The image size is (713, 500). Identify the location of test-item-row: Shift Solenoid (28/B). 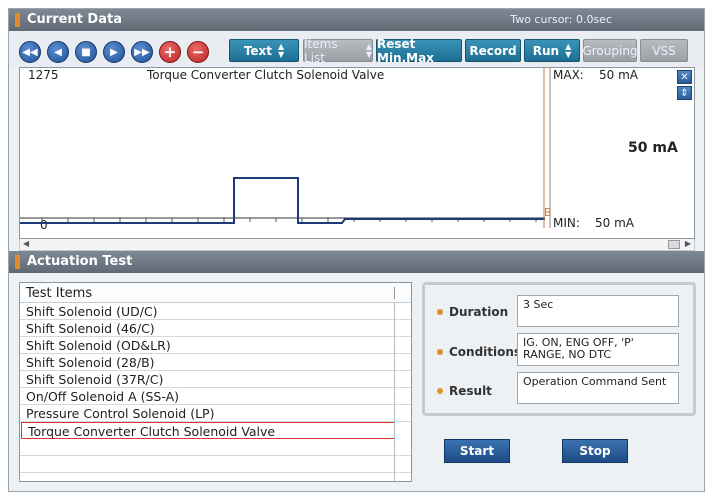
(215, 362).